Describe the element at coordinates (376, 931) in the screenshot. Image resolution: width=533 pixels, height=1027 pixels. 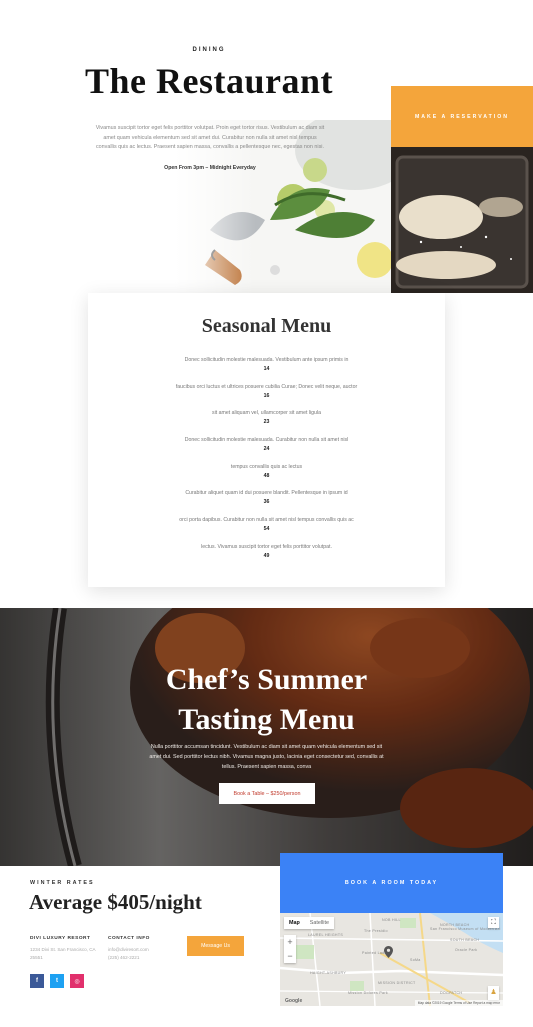
I see `map-label: The Presidio` at that location.